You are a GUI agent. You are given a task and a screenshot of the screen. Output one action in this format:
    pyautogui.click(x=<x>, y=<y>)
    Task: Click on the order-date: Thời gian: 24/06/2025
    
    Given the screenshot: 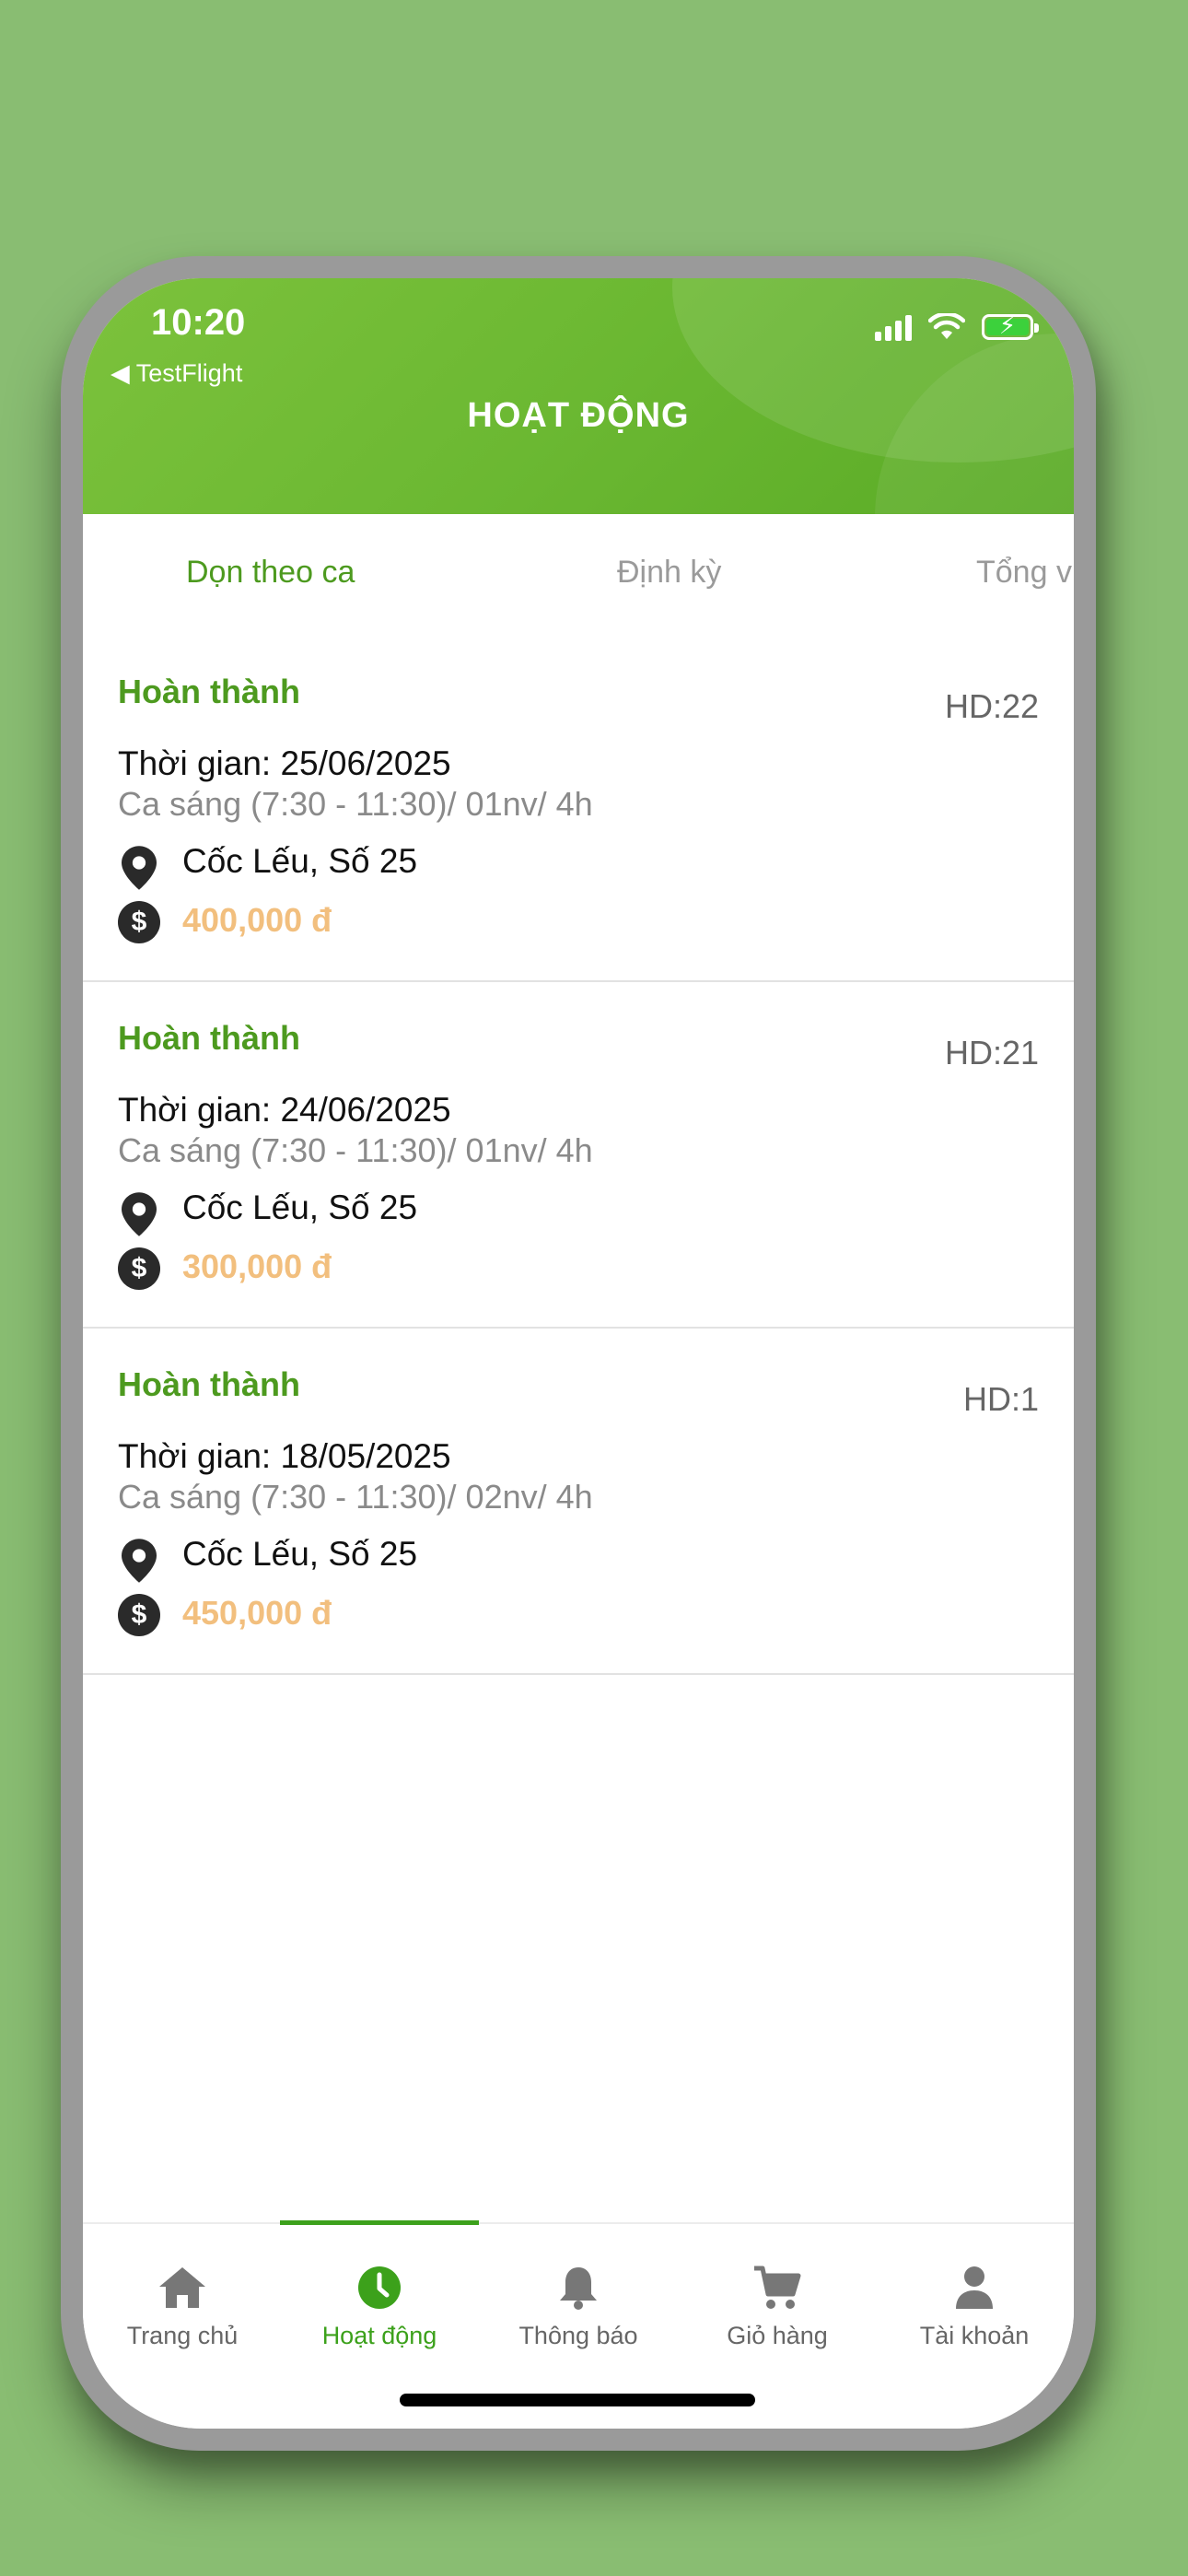 What is the action you would take?
    pyautogui.click(x=284, y=1110)
    